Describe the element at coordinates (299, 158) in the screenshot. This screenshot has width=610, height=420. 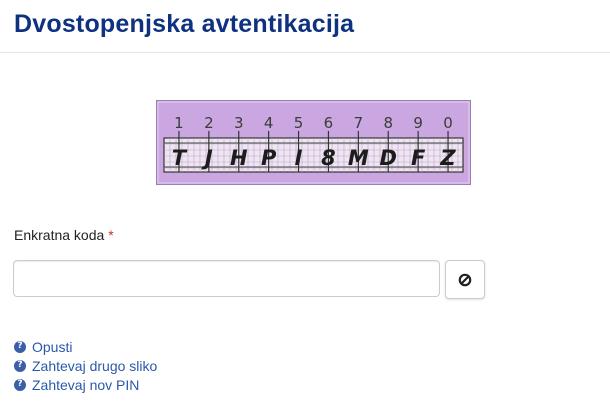
I see `grid-letter: I` at that location.